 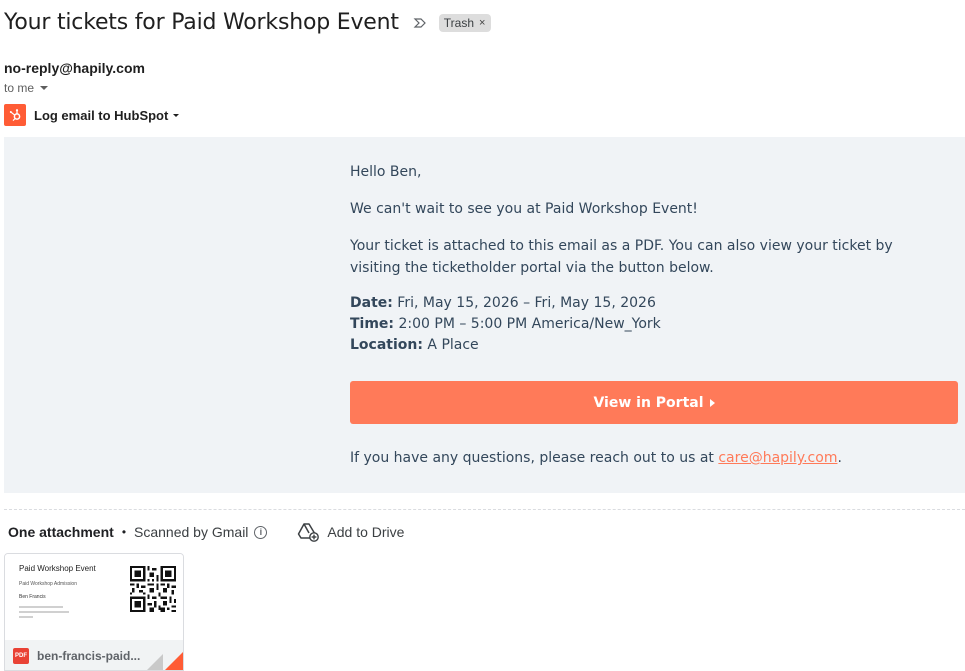 I want to click on dropdown-caret-icon, so click(x=176, y=115).